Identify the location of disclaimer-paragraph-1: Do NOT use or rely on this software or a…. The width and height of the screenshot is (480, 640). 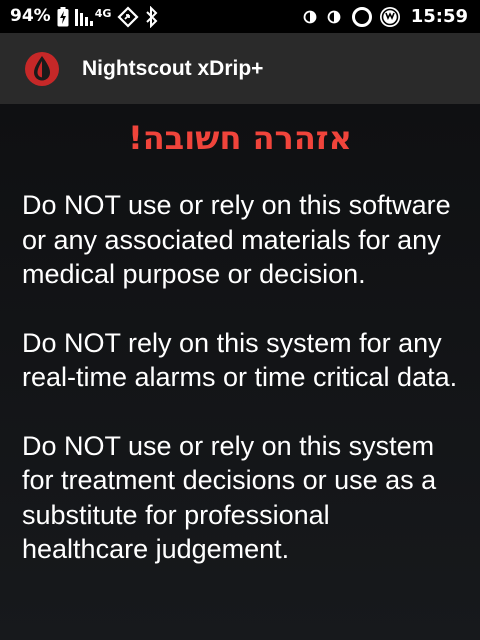
(236, 239).